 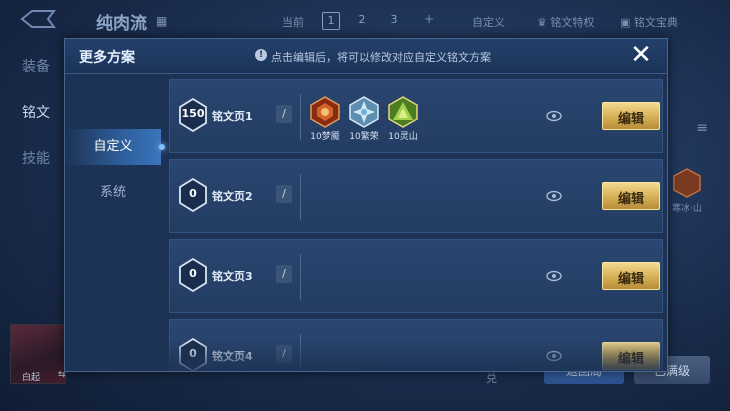 I want to click on side-nav-rune: 铭文, so click(x=36, y=112).